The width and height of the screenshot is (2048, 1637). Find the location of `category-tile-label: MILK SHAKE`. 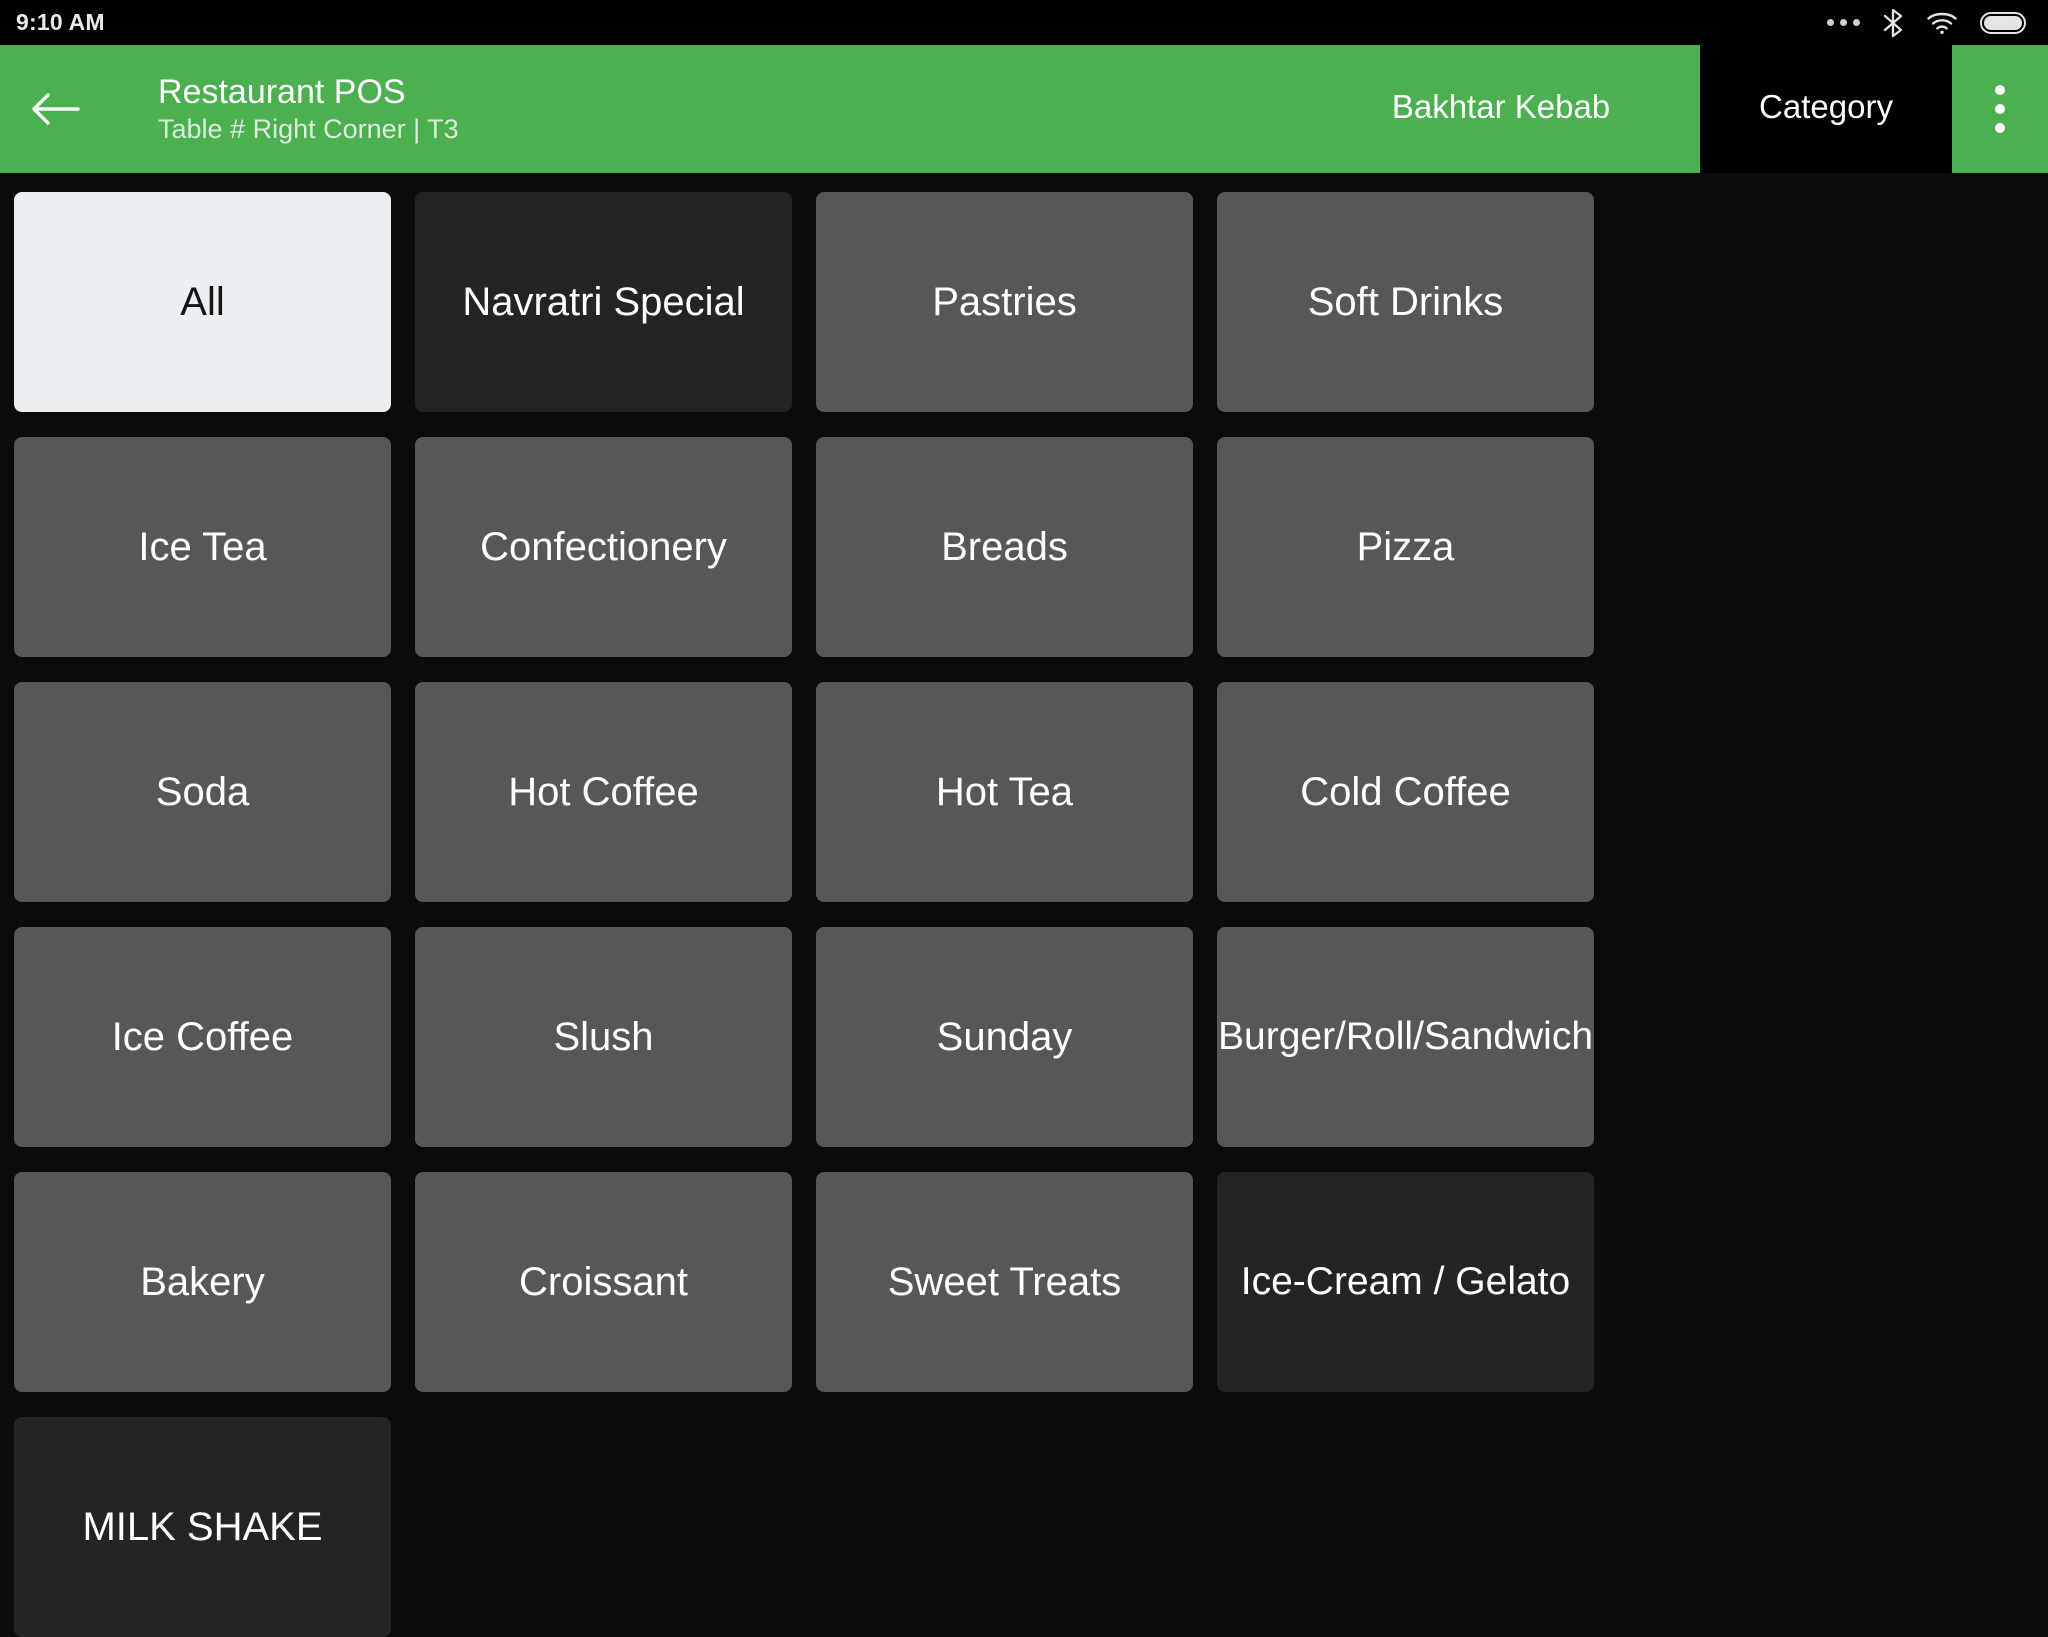

category-tile-label: MILK SHAKE is located at coordinates (202, 1526).